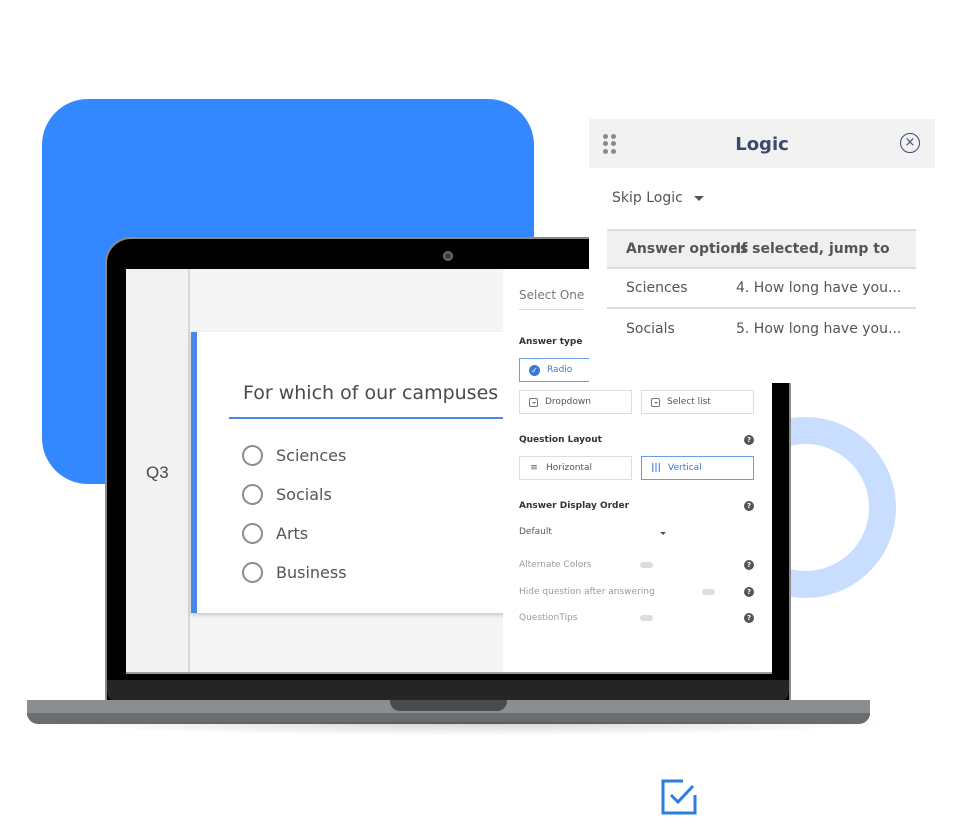 This screenshot has height=836, width=963. What do you see at coordinates (555, 565) in the screenshot?
I see `alternate-colors-label: Alternate Colors` at bounding box center [555, 565].